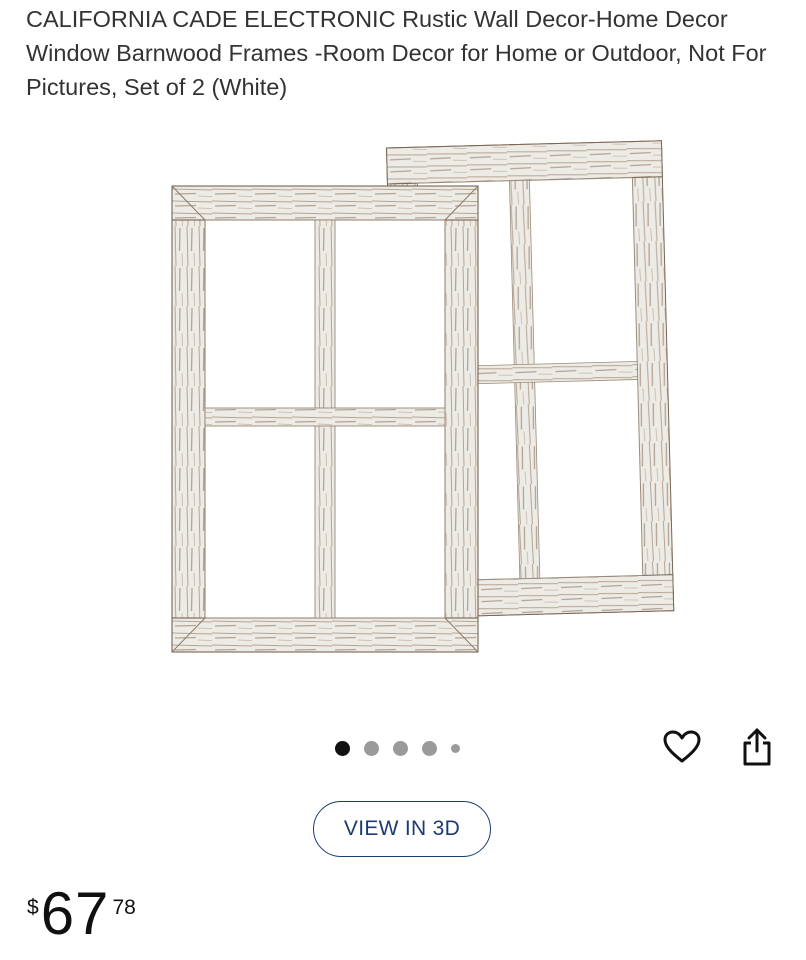 The image size is (806, 960). Describe the element at coordinates (33, 907) in the screenshot. I see `price-currency-symbol: $` at that location.